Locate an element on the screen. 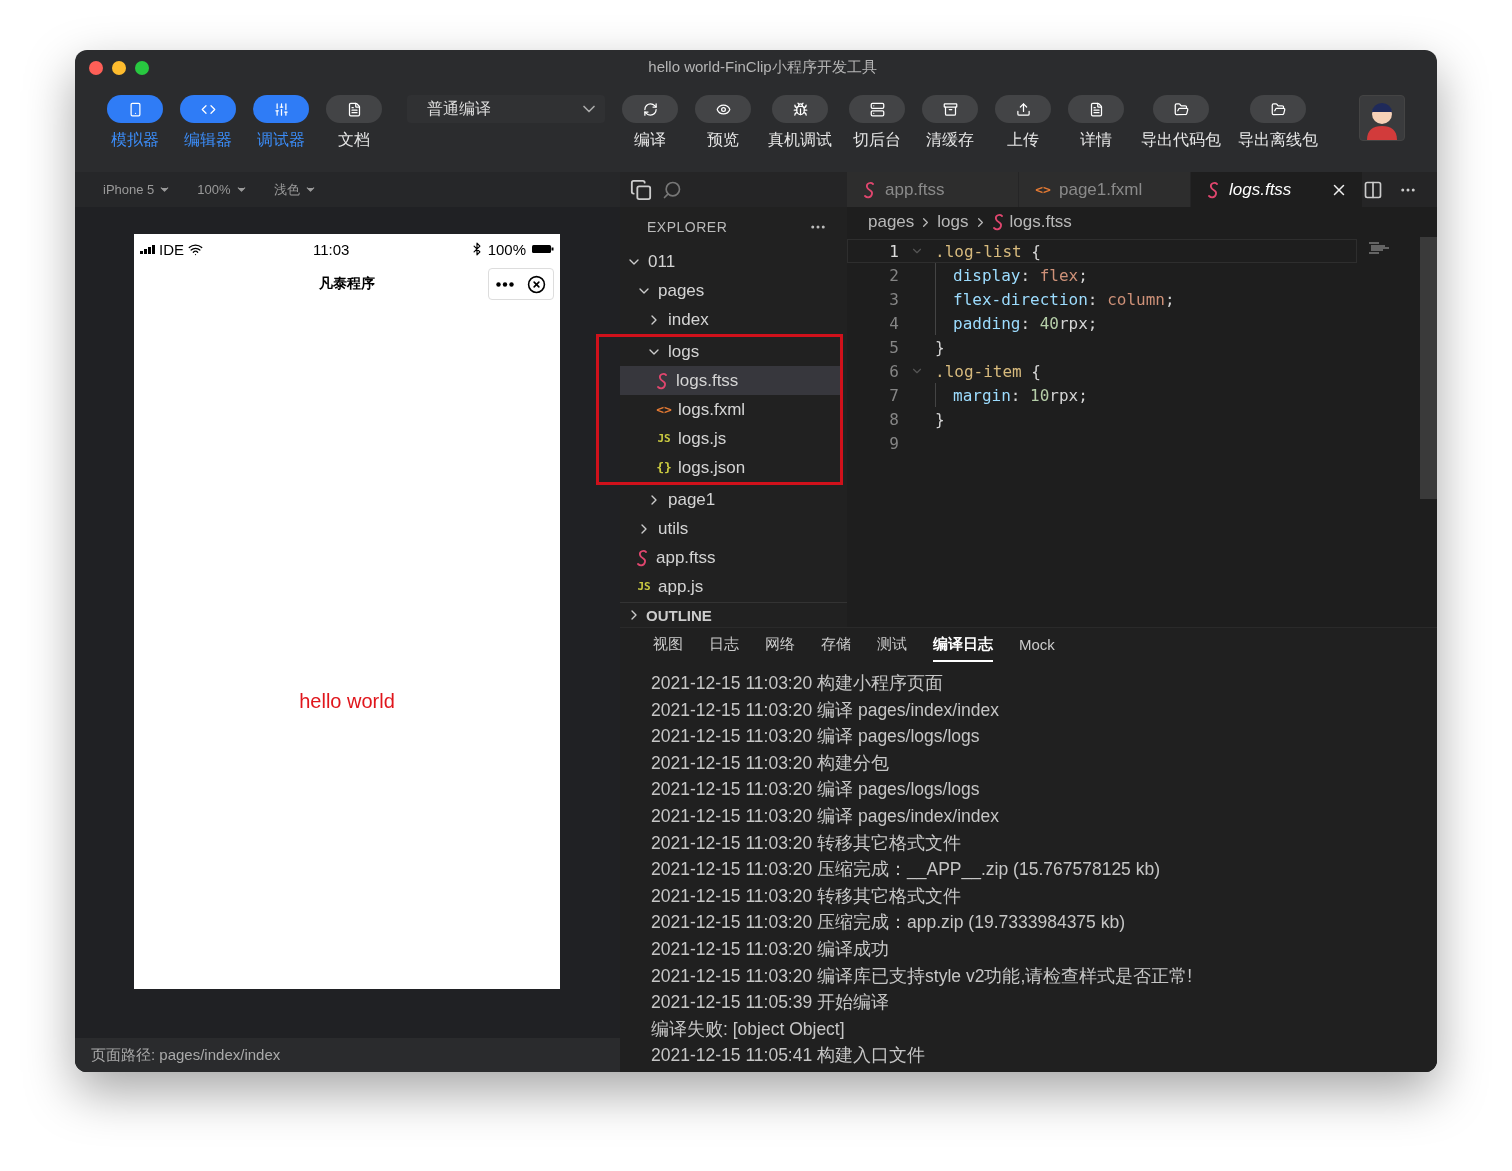 The width and height of the screenshot is (1512, 1171). tree-item: app.ftss is located at coordinates (733, 557).